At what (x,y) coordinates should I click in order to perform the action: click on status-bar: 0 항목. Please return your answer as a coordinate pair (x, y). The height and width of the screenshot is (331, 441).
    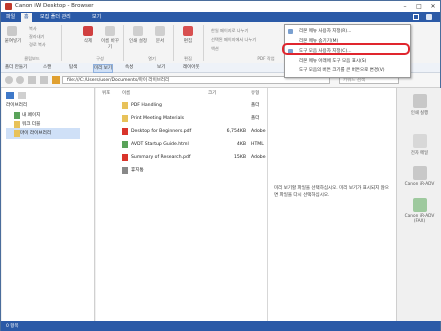
    Looking at the image, I should click on (220, 326).